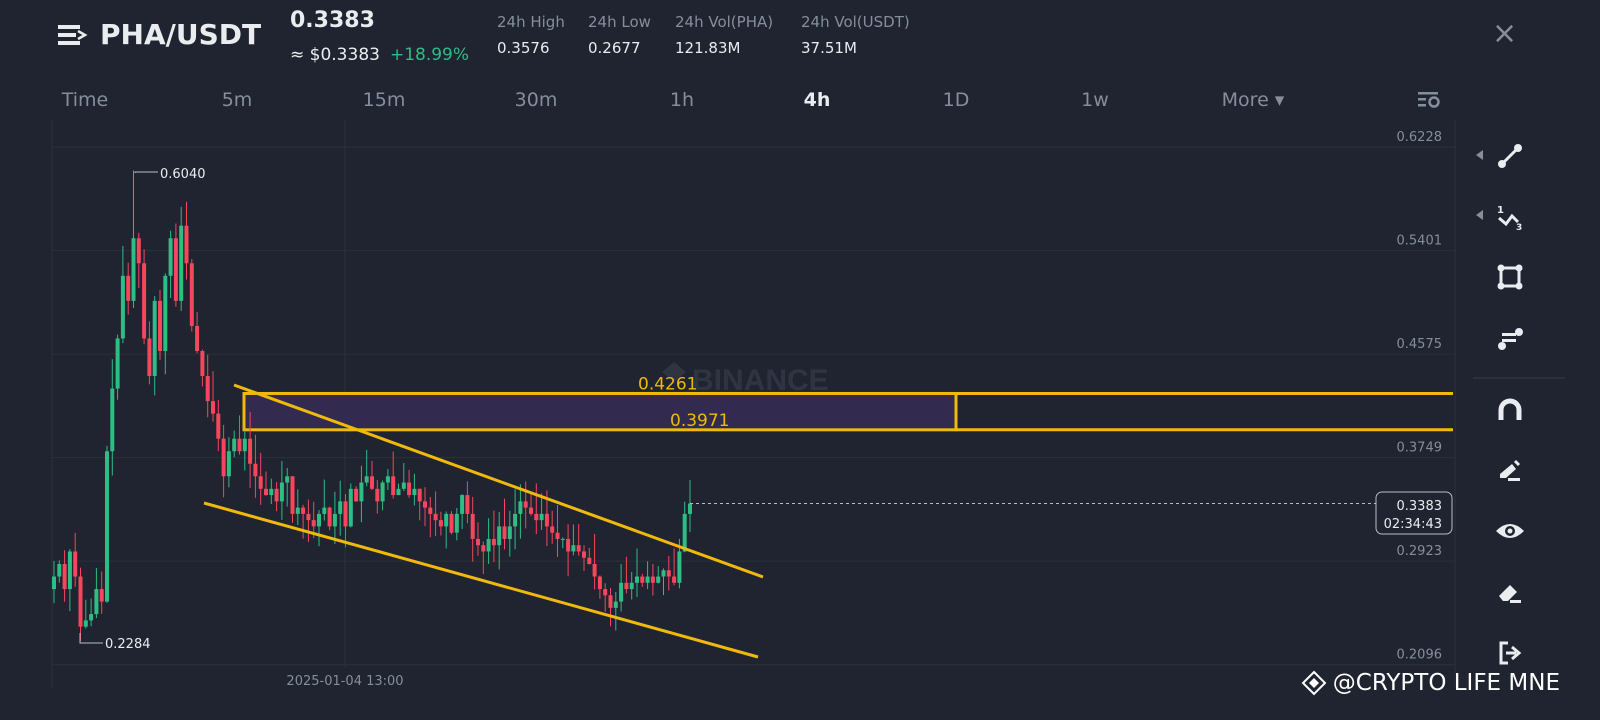  I want to click on eraser-icon, so click(1510, 593).